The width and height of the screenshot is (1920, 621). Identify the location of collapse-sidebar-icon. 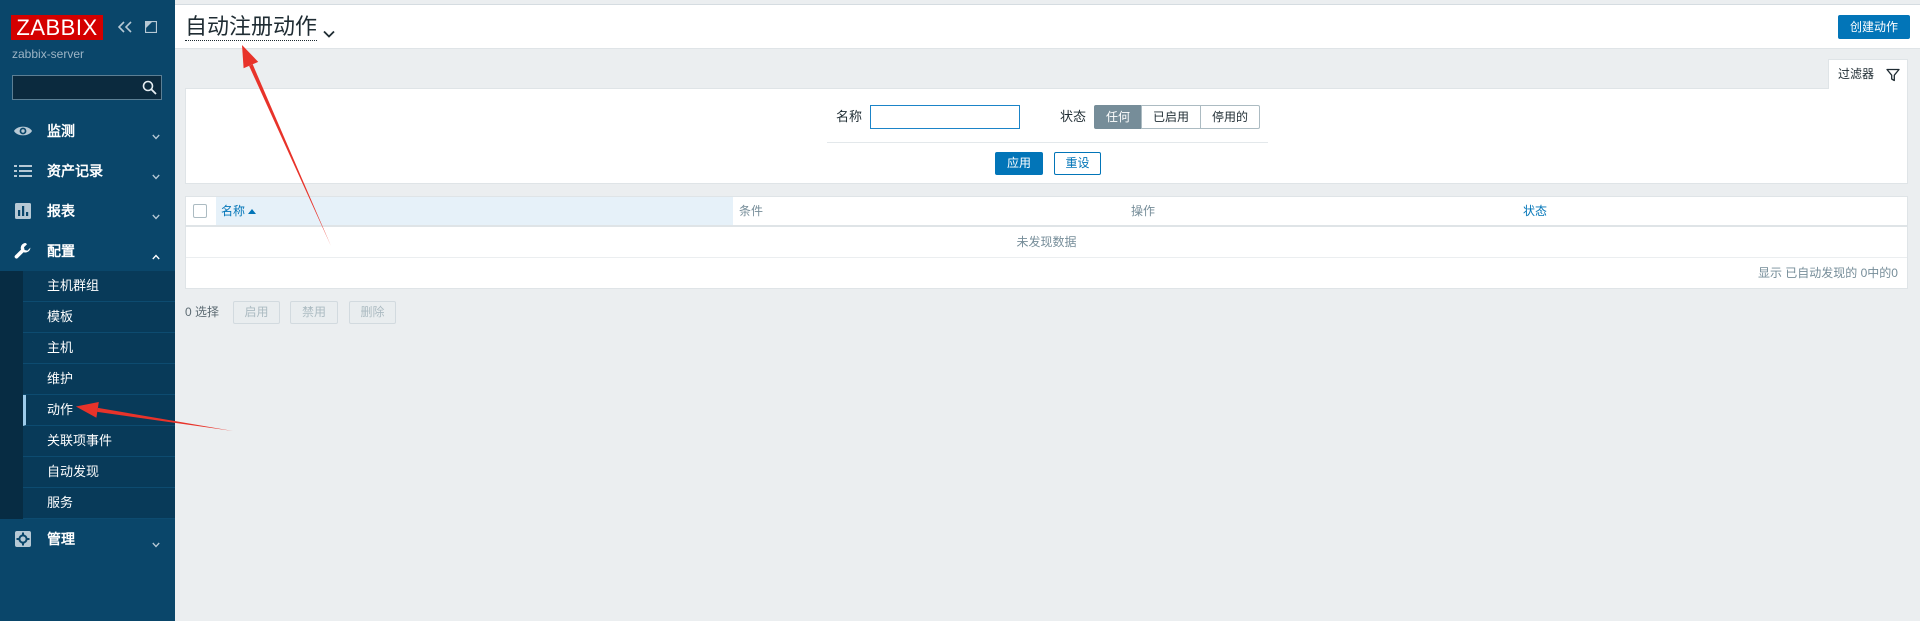
(124, 27).